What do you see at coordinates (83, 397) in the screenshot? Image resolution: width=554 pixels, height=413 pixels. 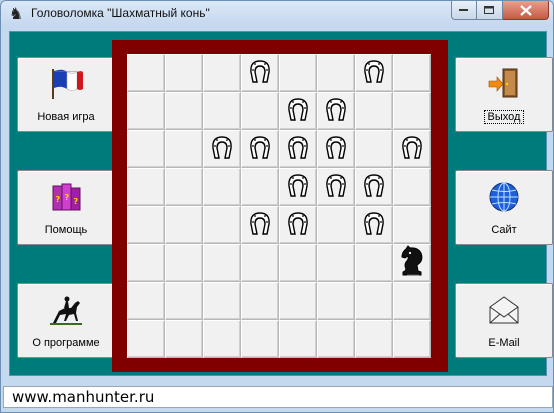 I see `status-url: www.manhunter.ru` at bounding box center [83, 397].